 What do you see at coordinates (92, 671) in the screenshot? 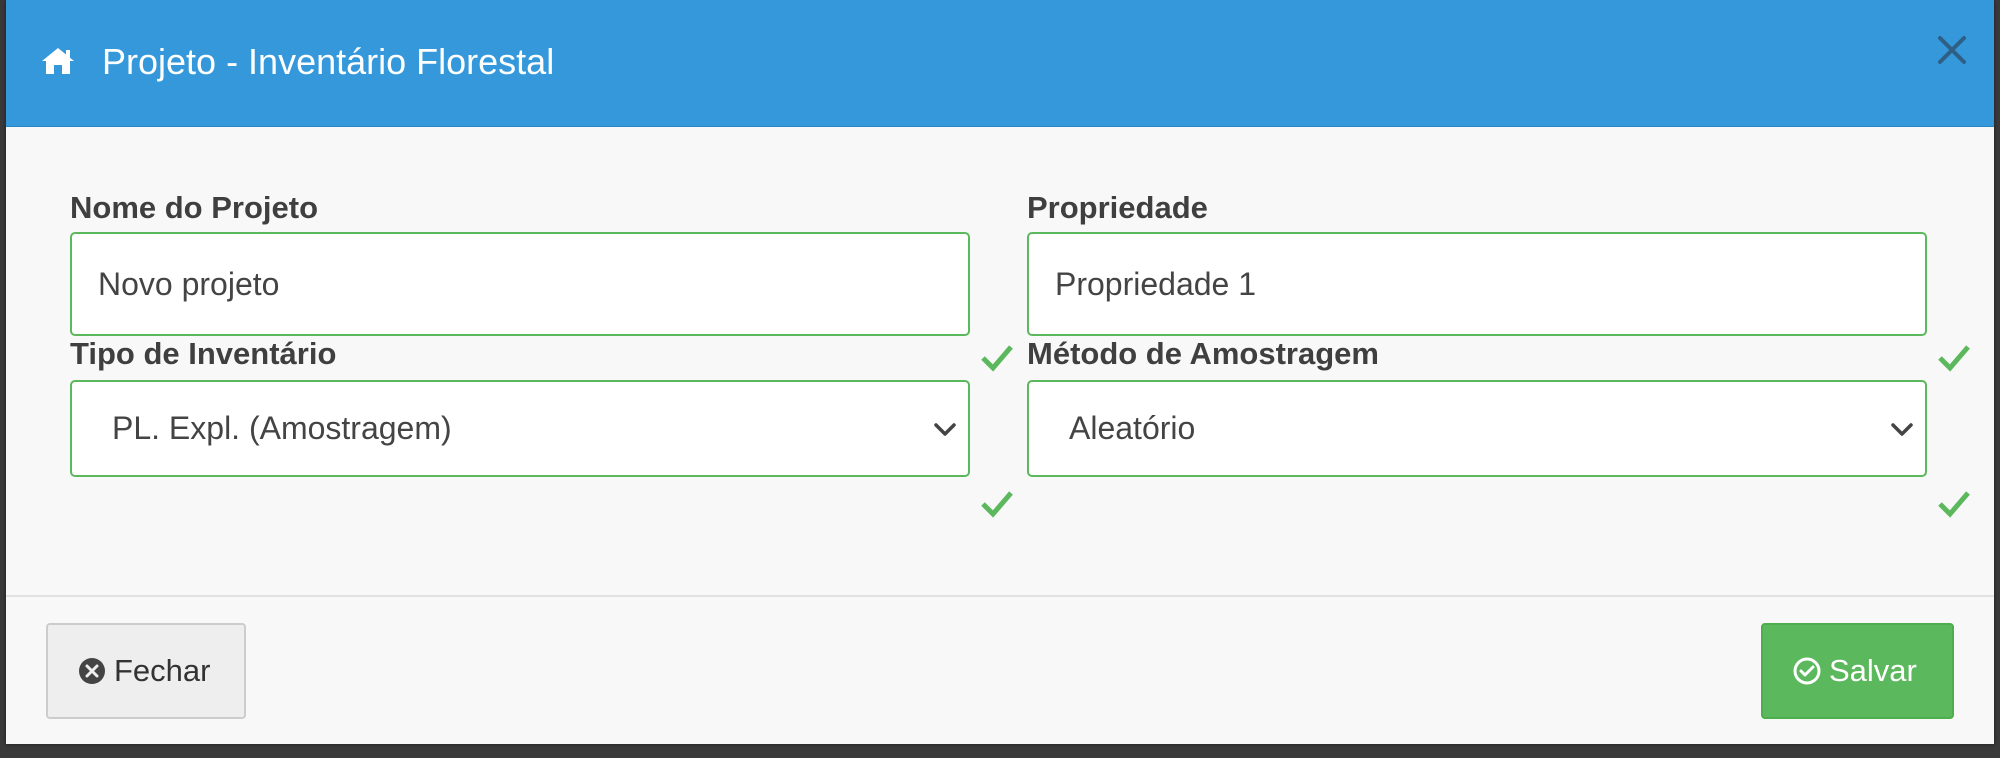
I see `times-circle-icon` at bounding box center [92, 671].